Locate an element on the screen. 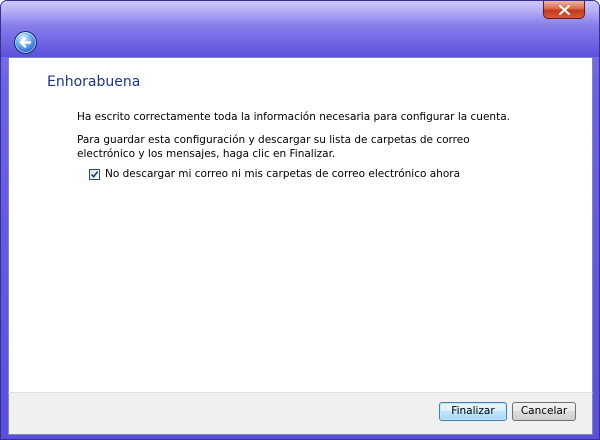  finish-button: Finalizar is located at coordinates (473, 411).